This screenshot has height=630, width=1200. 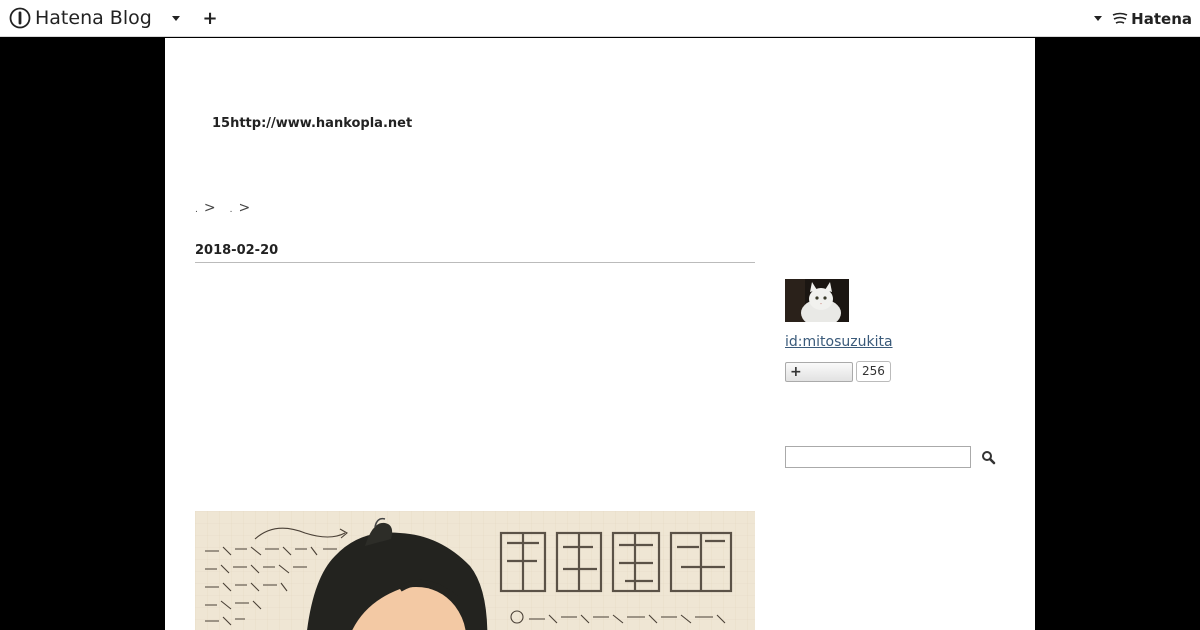 I want to click on search-icon, so click(x=989, y=458).